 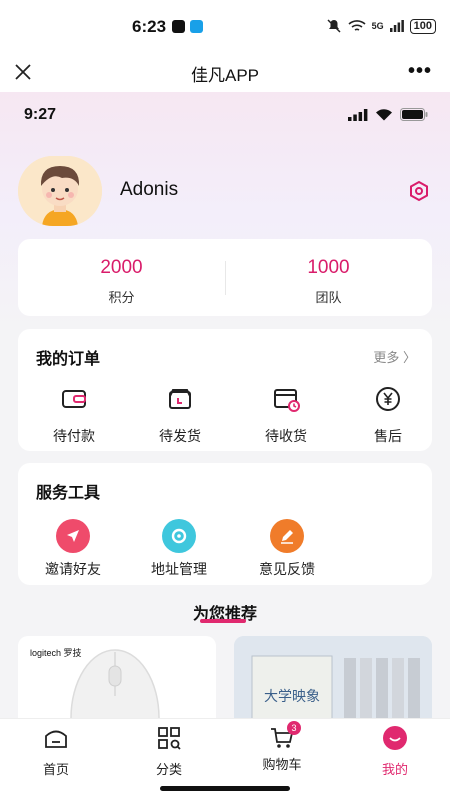 I want to click on stat-value: 2000, so click(x=121, y=267).